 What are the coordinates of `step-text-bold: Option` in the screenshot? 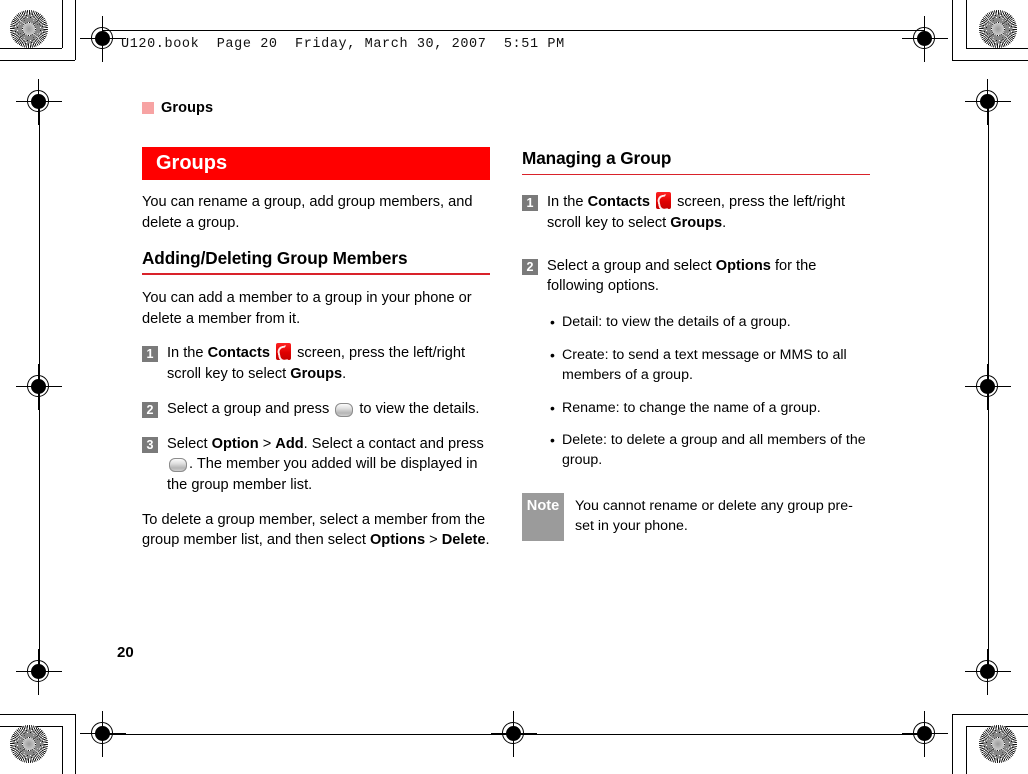 It's located at (235, 443).